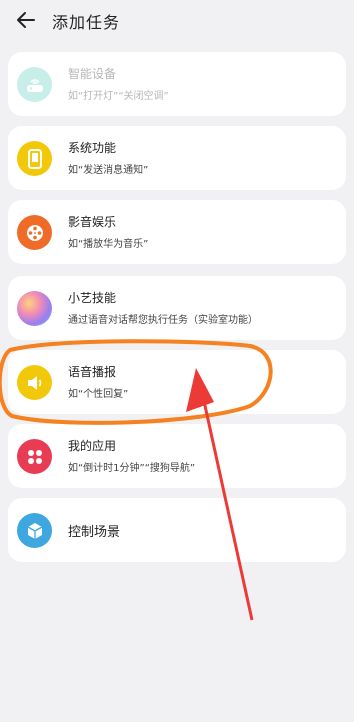  What do you see at coordinates (177, 308) in the screenshot?
I see `task-item-xiaoyi-skill: 小艺技能 通过语音对话帮您执行任务（实验室功能）` at bounding box center [177, 308].